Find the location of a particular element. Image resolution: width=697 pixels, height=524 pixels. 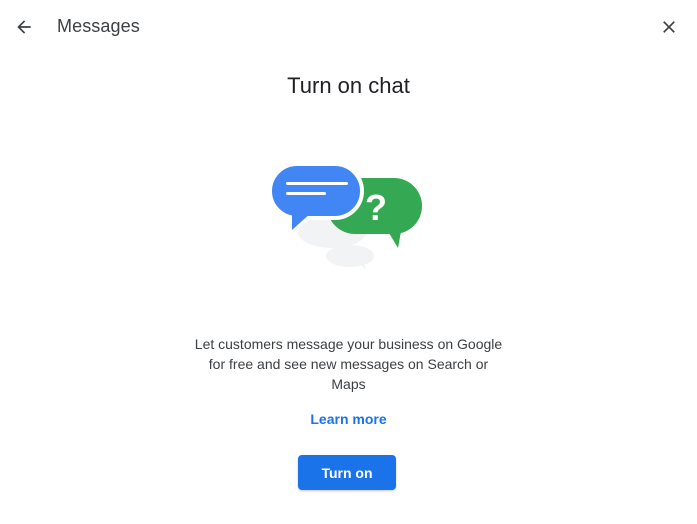

dialog-header: Messages is located at coordinates (348, 27).